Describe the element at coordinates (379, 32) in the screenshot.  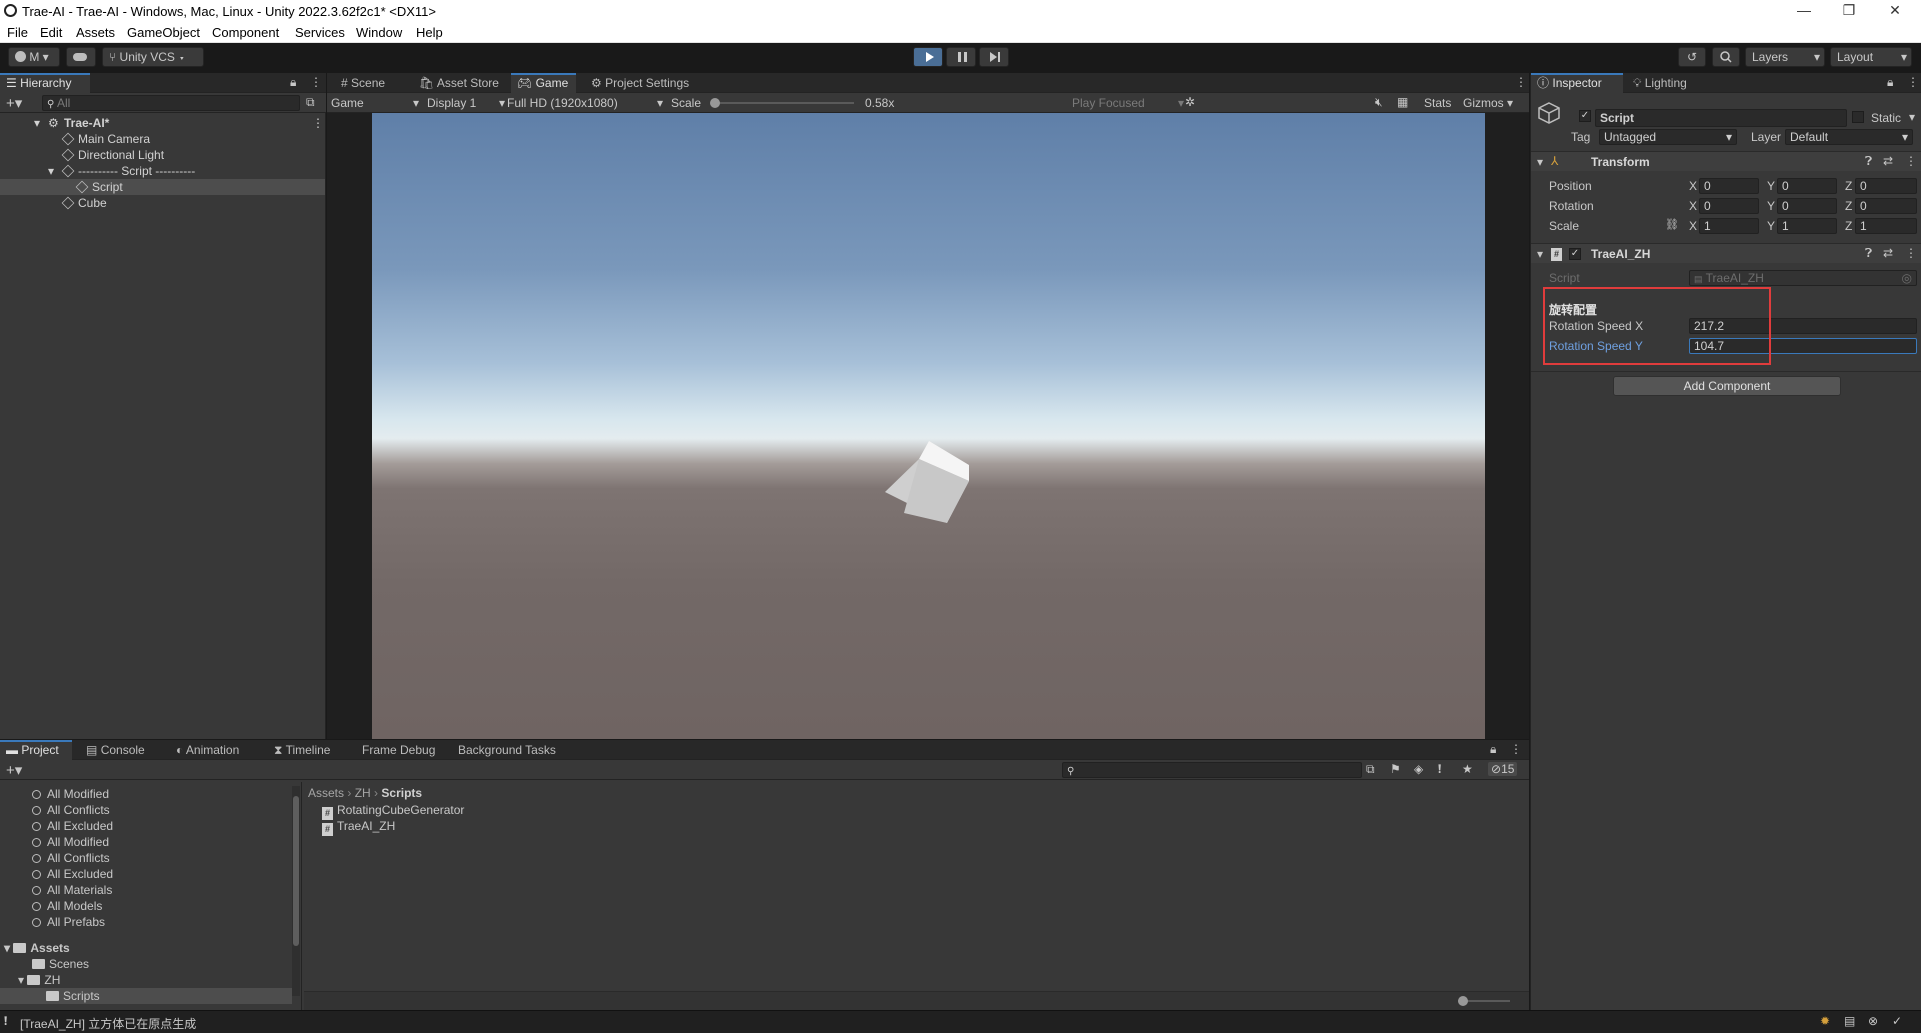
I see `menu-window: Window` at that location.